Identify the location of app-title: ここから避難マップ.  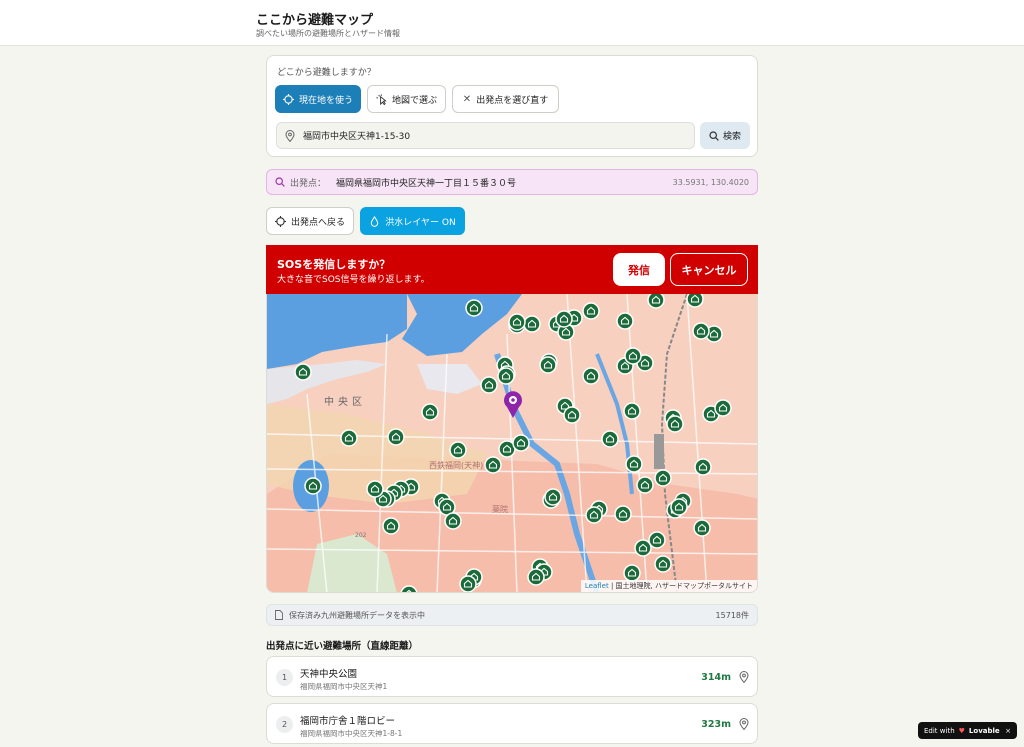
(315, 20).